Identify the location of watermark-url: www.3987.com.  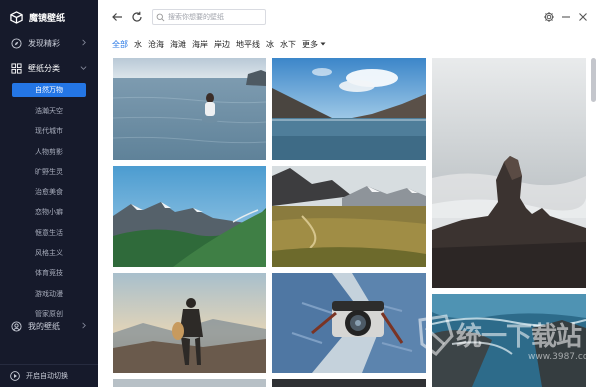
(563, 357).